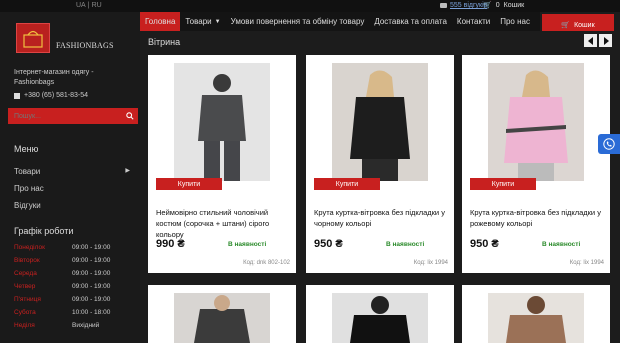 Image resolution: width=620 pixels, height=343 pixels. What do you see at coordinates (29, 247) in the screenshot?
I see `schedule-day: Понеділок` at bounding box center [29, 247].